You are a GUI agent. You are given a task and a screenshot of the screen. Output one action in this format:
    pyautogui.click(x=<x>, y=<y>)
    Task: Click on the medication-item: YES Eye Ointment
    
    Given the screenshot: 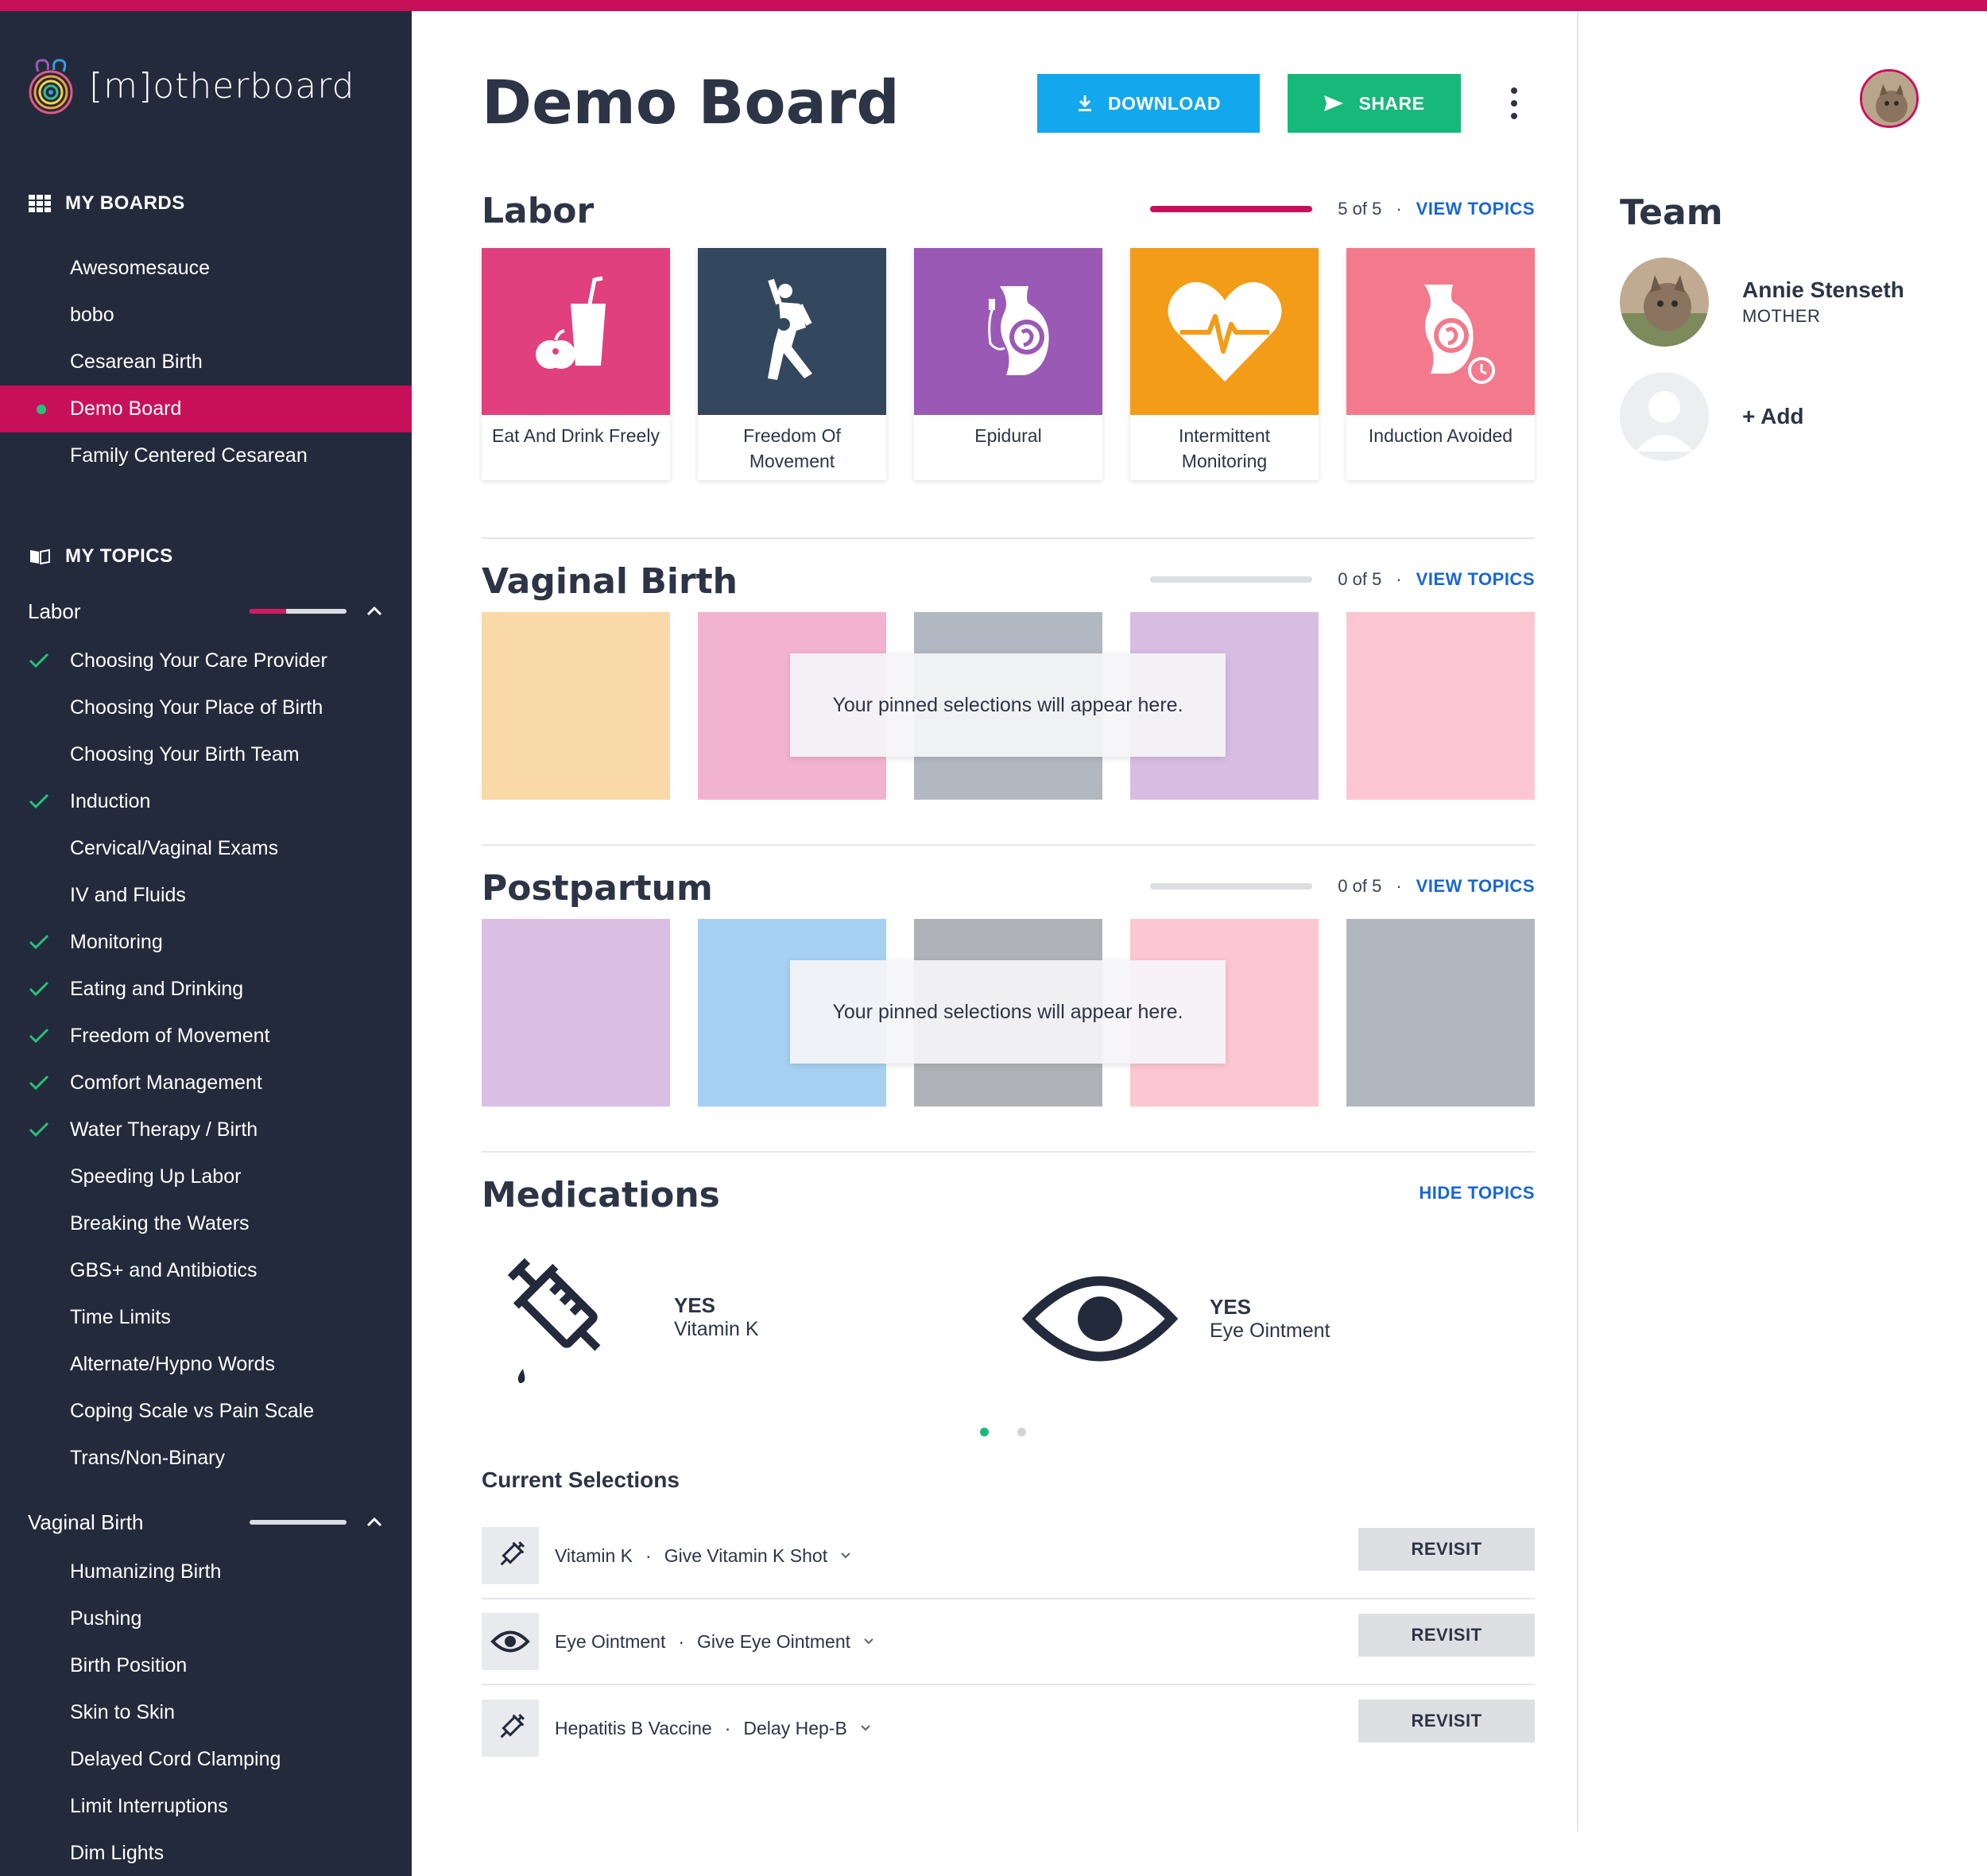 What is the action you would take?
    pyautogui.click(x=1176, y=1318)
    